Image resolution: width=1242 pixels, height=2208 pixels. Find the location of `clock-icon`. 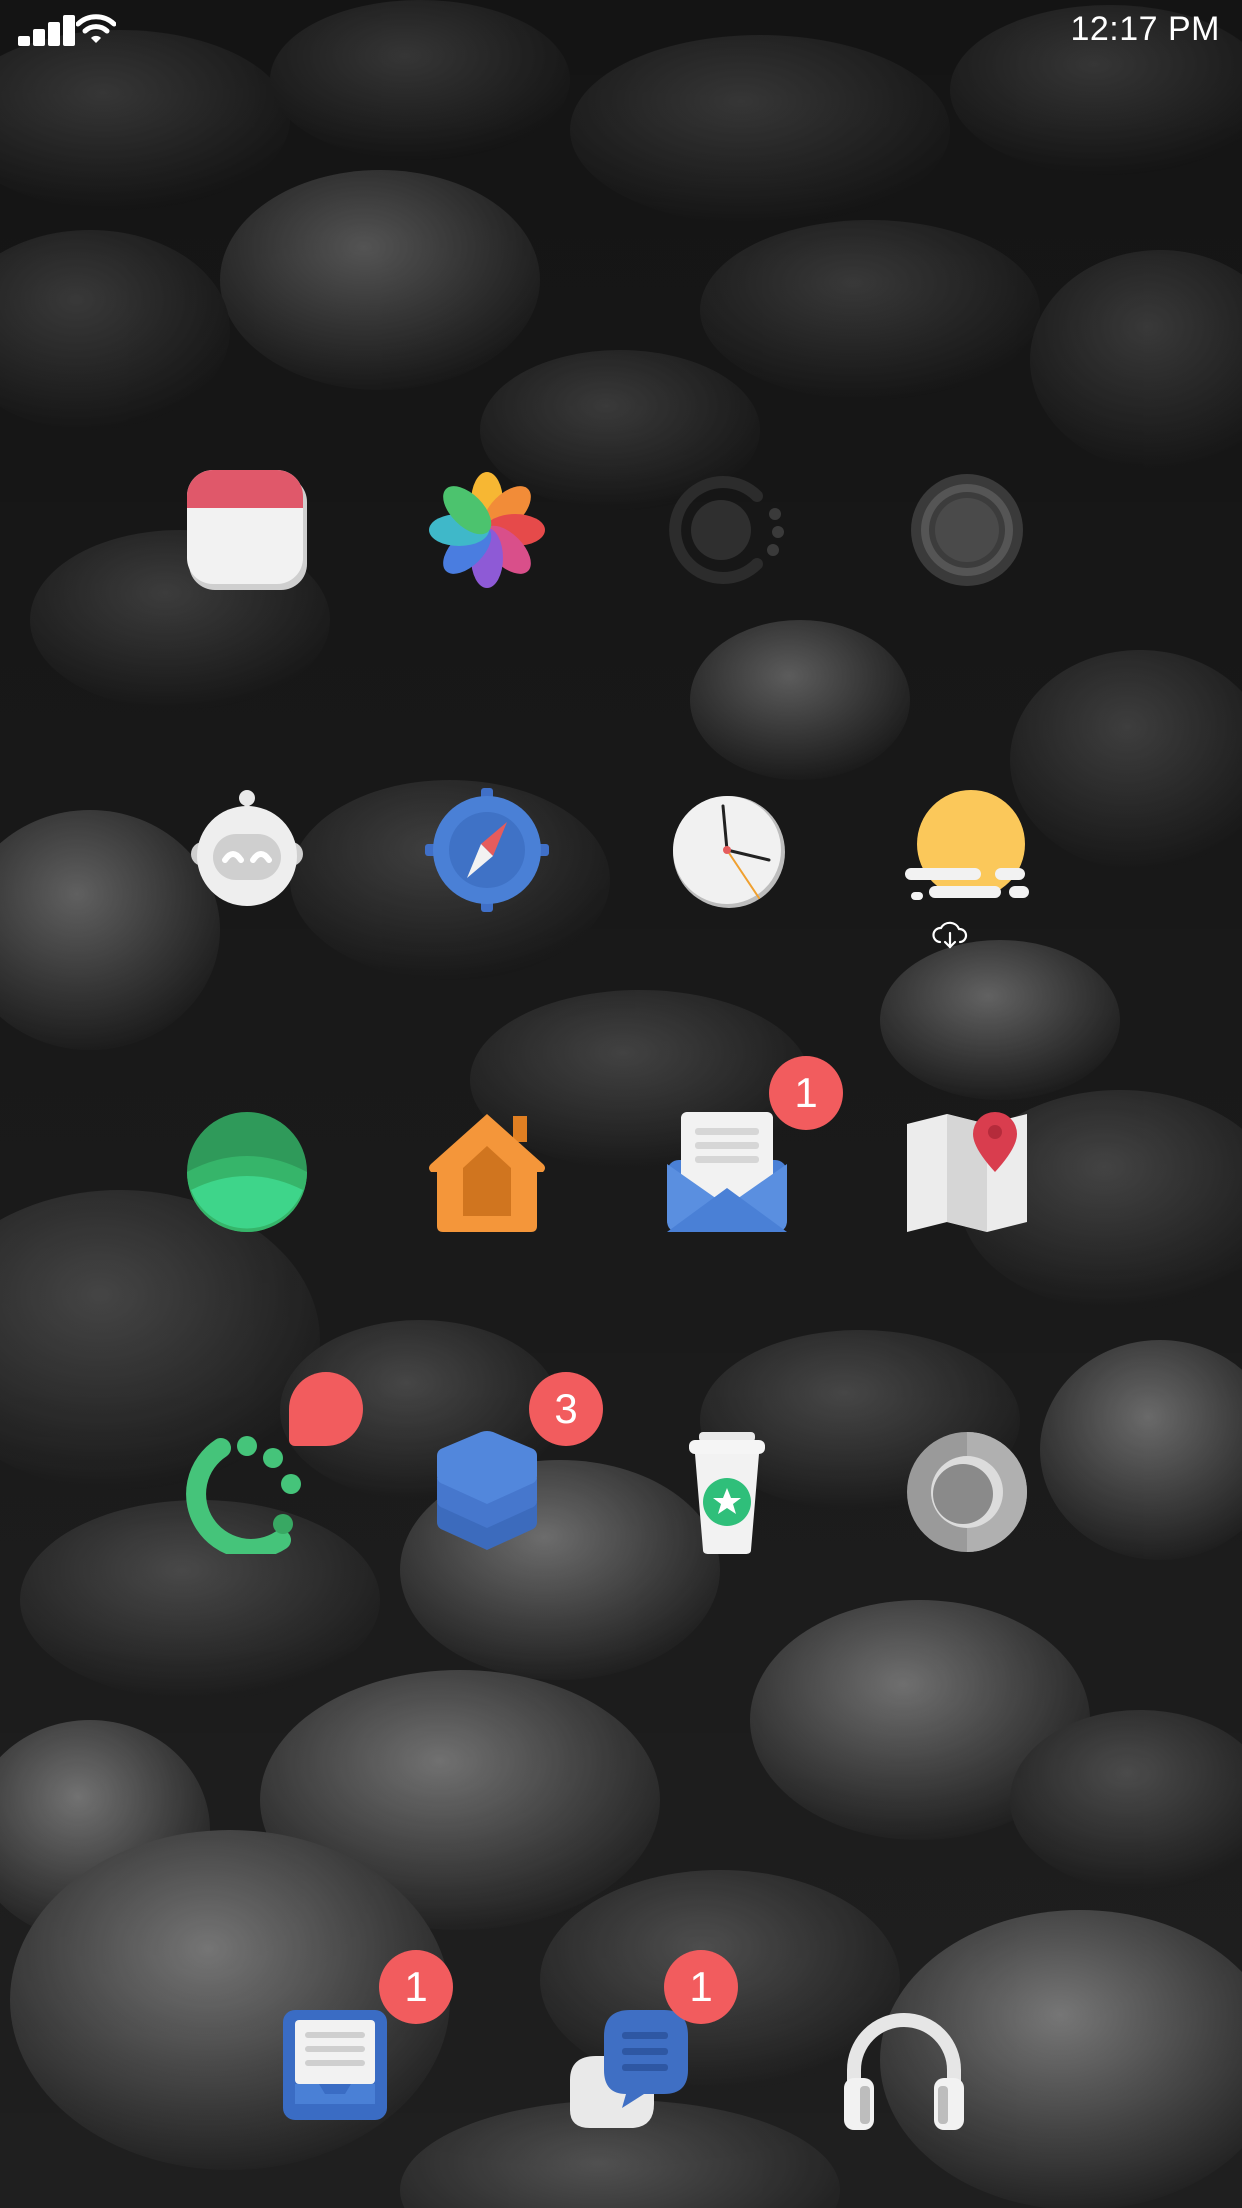

clock-icon is located at coordinates (729, 852).